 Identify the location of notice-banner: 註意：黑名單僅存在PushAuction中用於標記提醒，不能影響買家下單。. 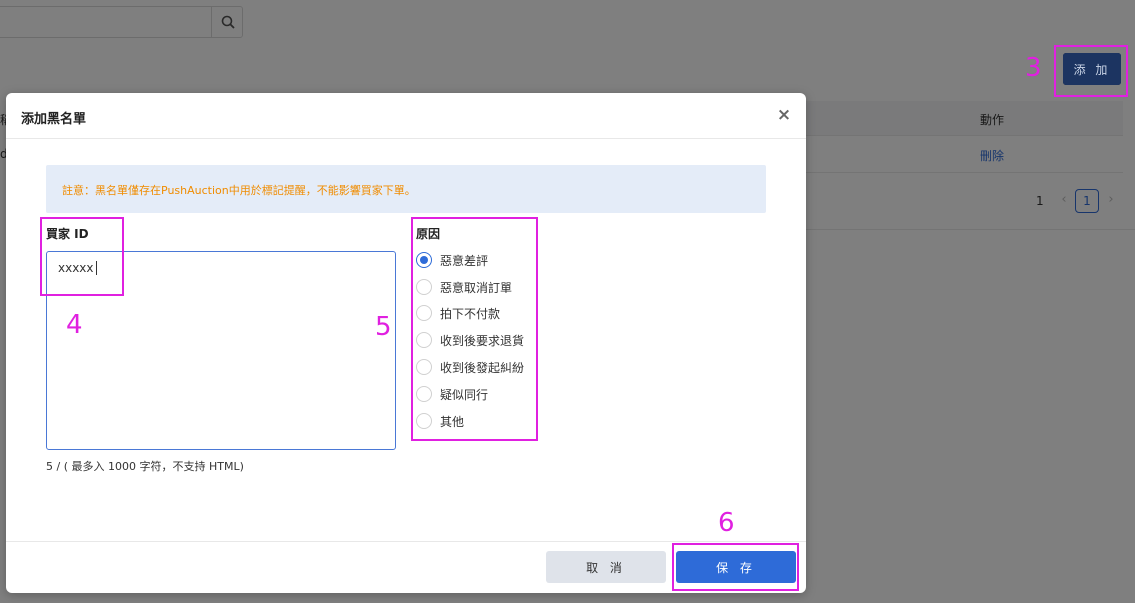
(406, 189).